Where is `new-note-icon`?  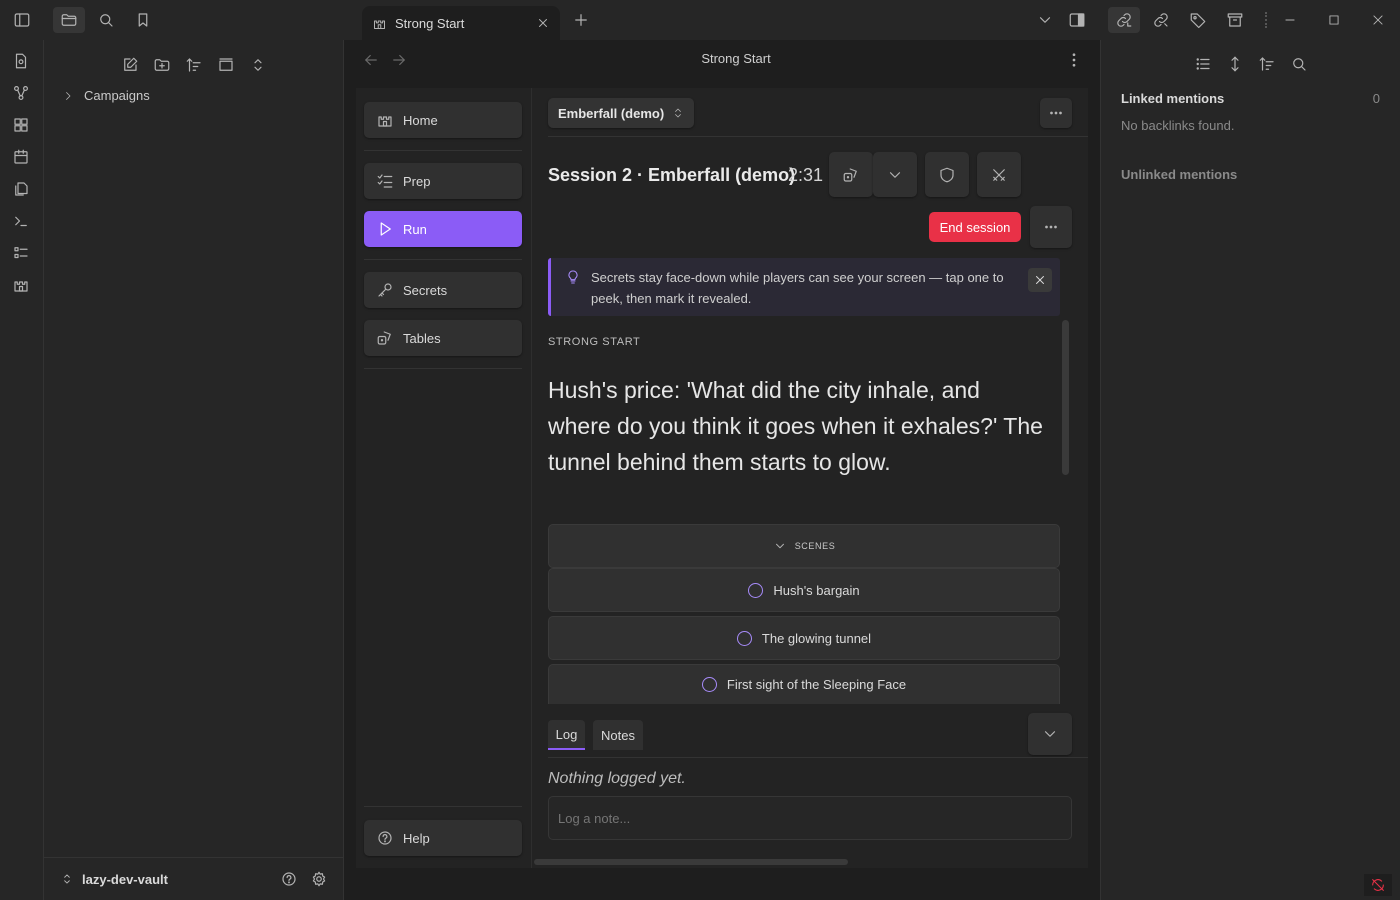
new-note-icon is located at coordinates (130, 65).